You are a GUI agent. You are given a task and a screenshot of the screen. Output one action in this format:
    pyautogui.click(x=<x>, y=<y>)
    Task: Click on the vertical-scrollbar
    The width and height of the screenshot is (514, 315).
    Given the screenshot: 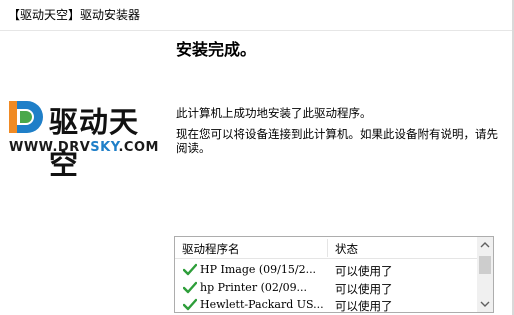 What is the action you would take?
    pyautogui.click(x=485, y=274)
    